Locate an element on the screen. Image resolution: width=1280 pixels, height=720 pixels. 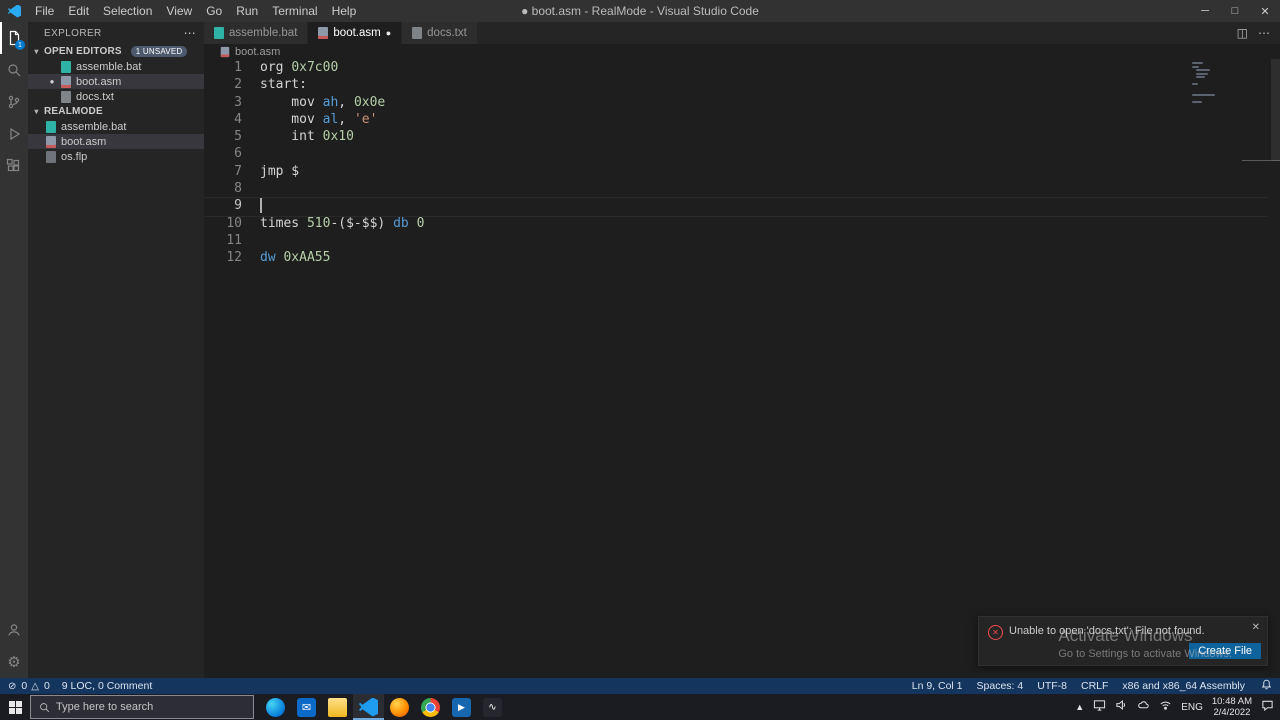
menu-view: View is located at coordinates (179, 11).